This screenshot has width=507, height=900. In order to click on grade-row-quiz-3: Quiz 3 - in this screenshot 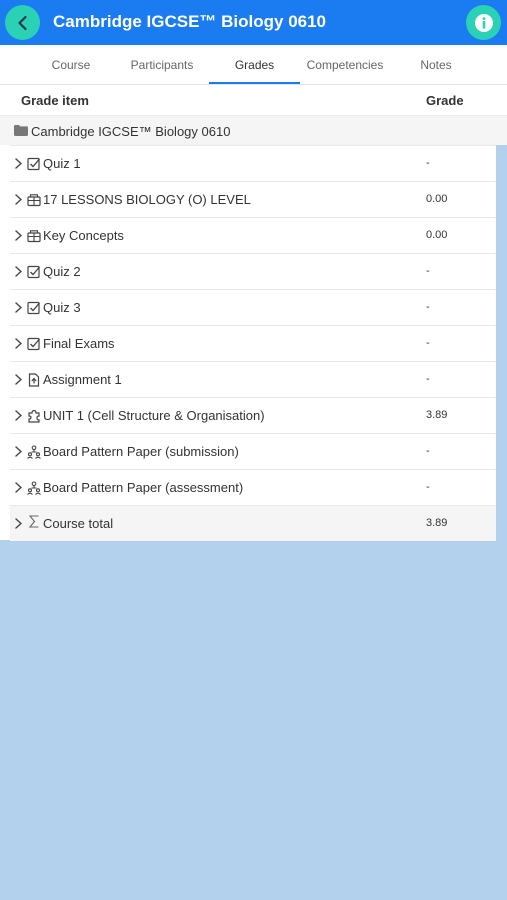, I will do `click(253, 307)`.